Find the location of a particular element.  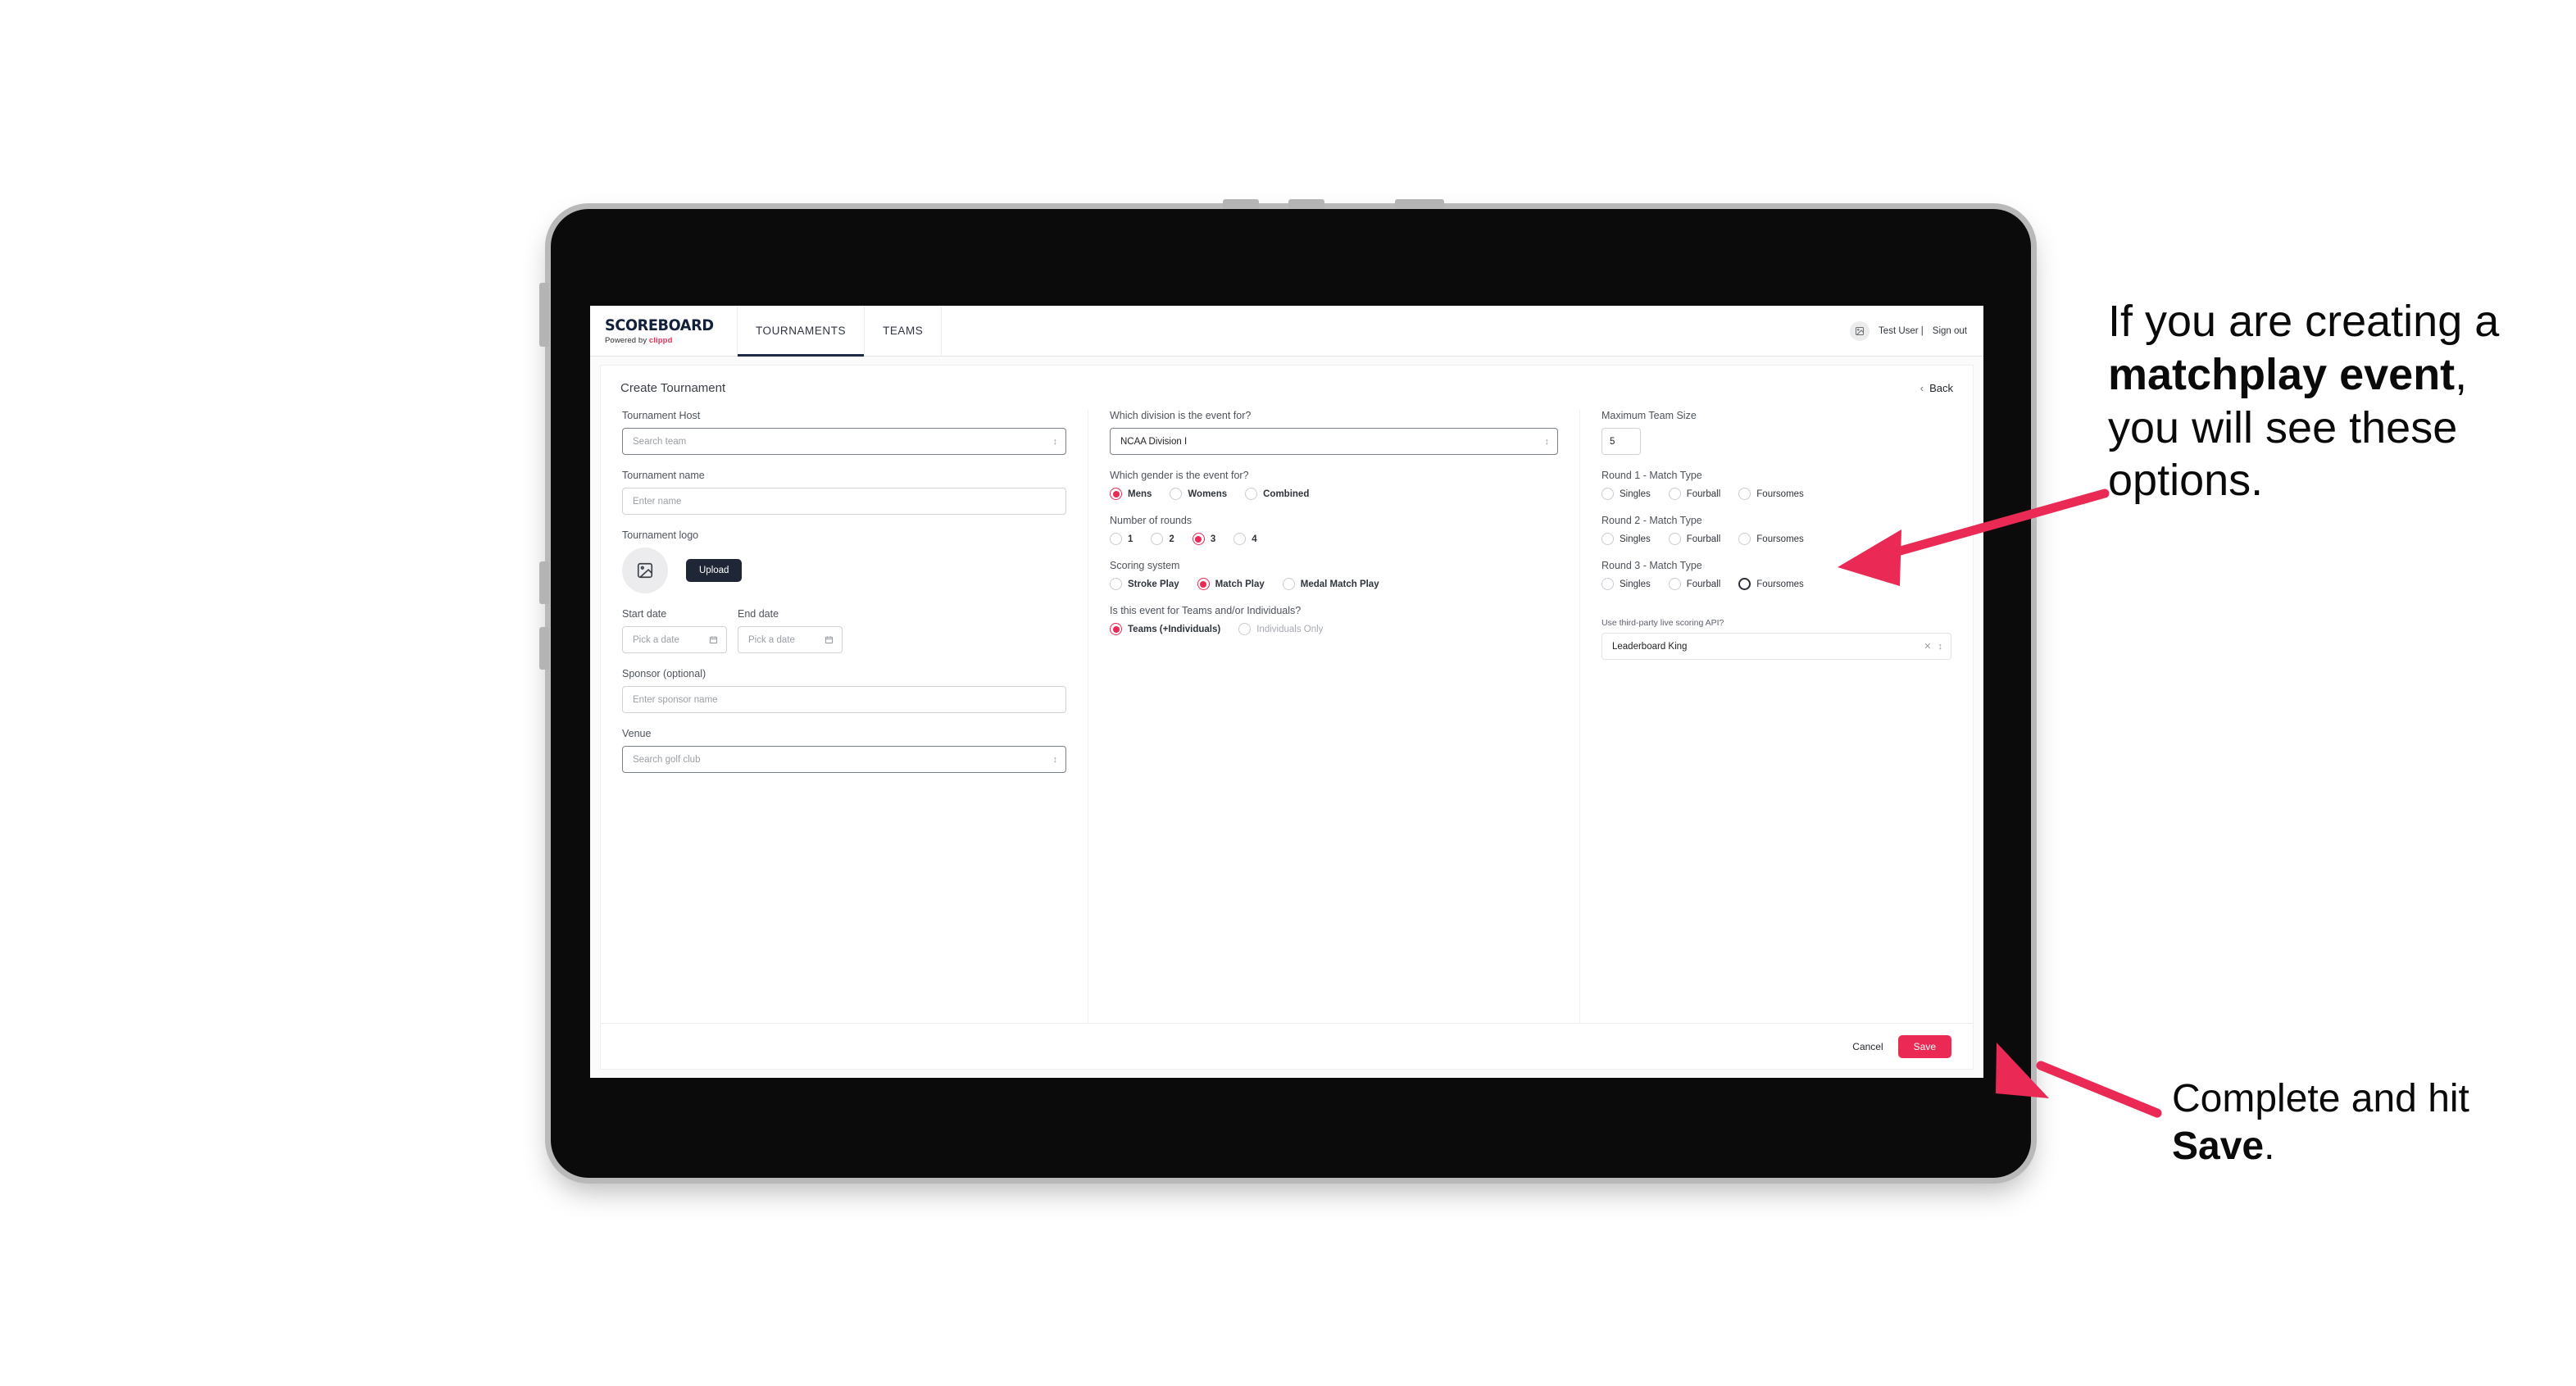

label-end-date: End date is located at coordinates (758, 614).